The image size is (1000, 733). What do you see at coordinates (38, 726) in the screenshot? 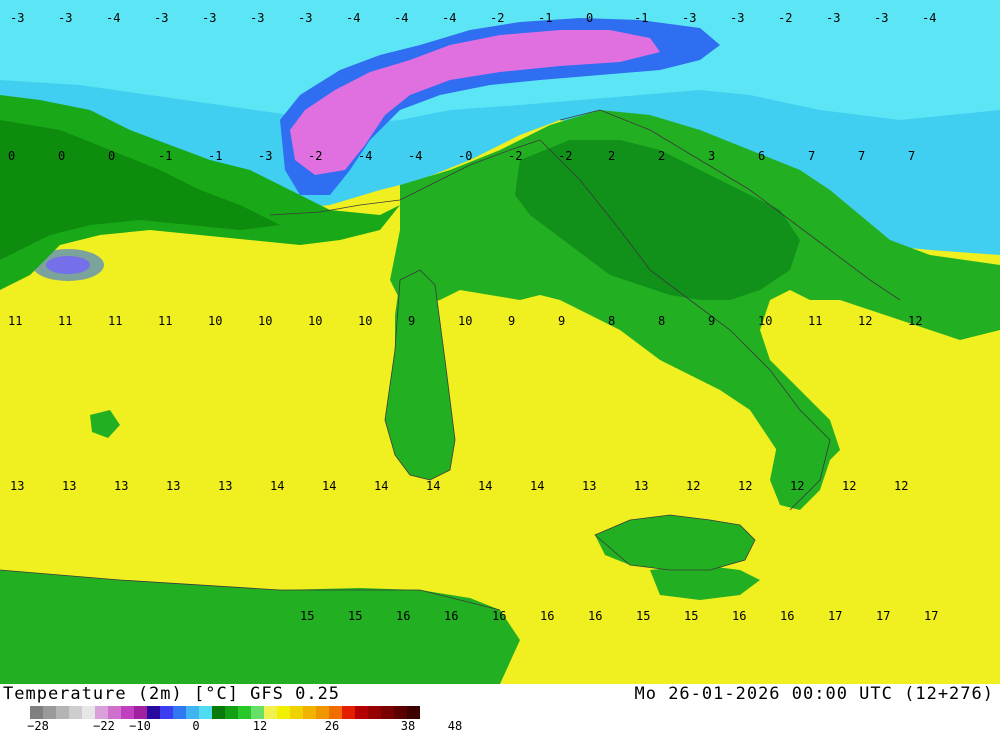
I see `legend-tick-label: −28` at bounding box center [38, 726].